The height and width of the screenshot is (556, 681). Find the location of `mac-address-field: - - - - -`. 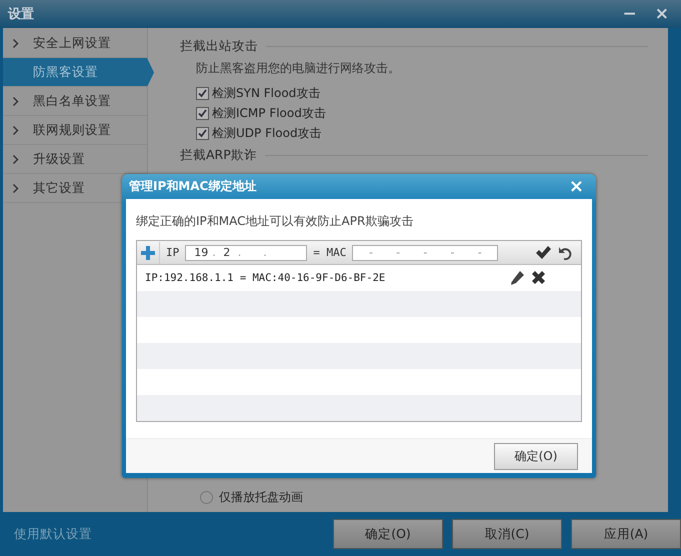

mac-address-field: - - - - - is located at coordinates (425, 252).